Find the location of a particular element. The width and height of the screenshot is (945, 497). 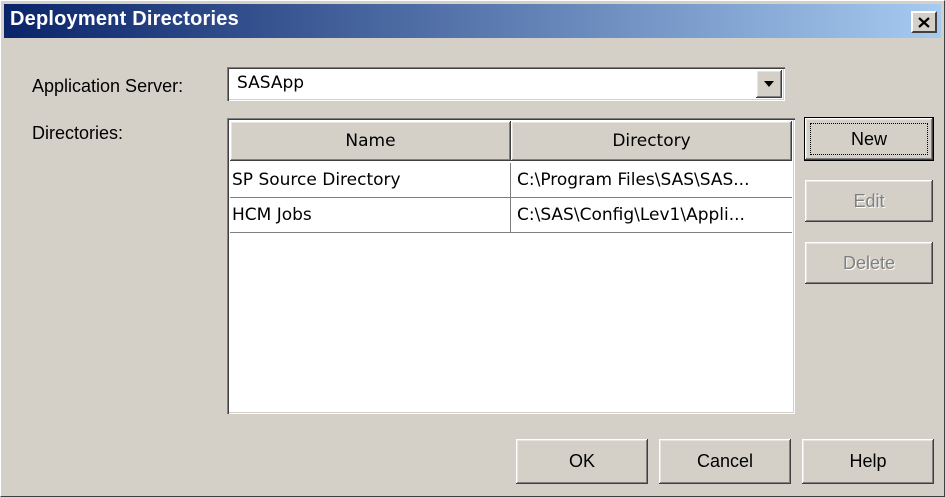

help-button-label: Help is located at coordinates (868, 461).